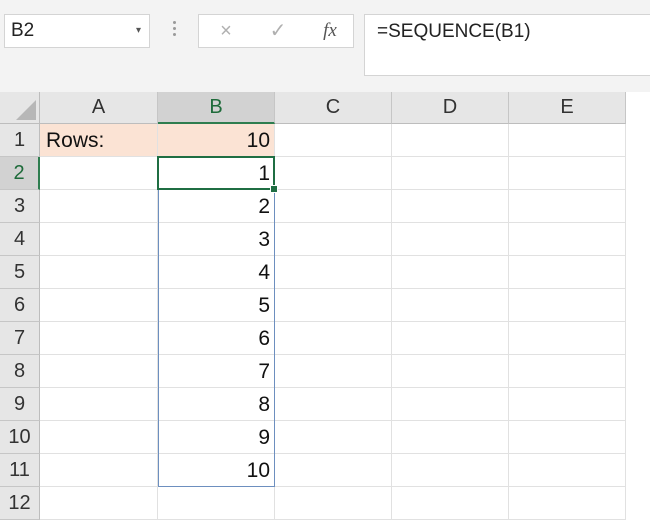 This screenshot has height=520, width=650. I want to click on cell-e6, so click(567, 305).